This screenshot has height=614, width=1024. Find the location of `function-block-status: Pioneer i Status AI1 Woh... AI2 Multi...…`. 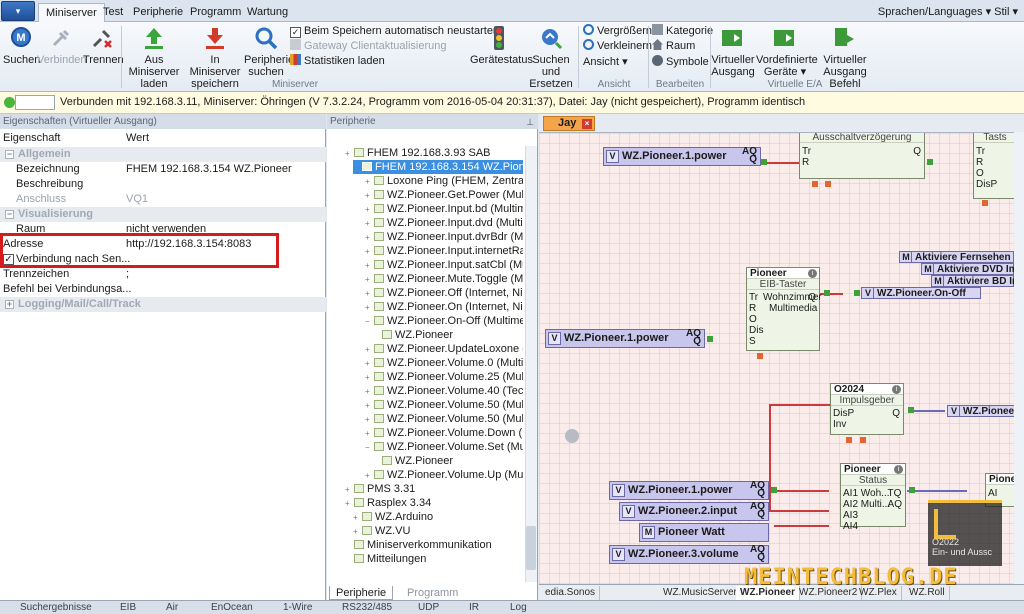

function-block-status: Pioneer i Status AI1 Woh... AI2 Multi...… is located at coordinates (873, 497).